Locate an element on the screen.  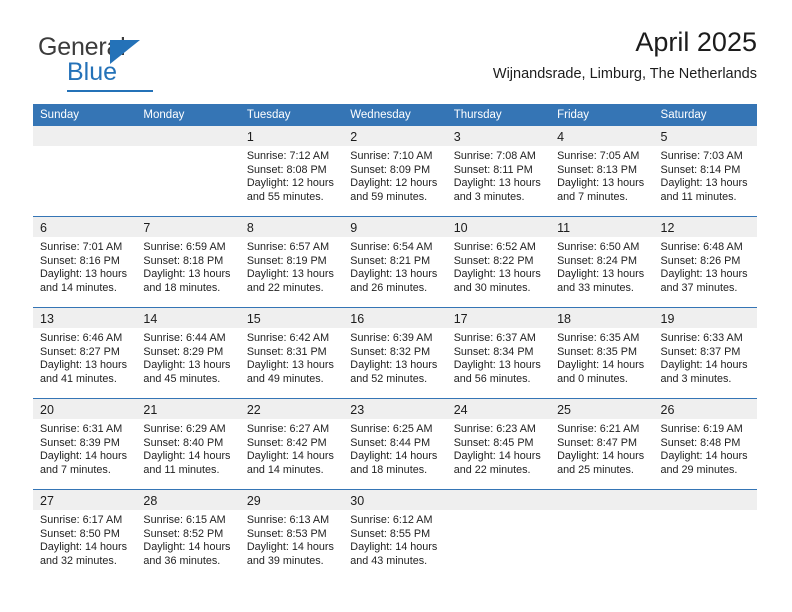
sunset-text: Sunset: 8:35 PM is located at coordinates (597, 351).